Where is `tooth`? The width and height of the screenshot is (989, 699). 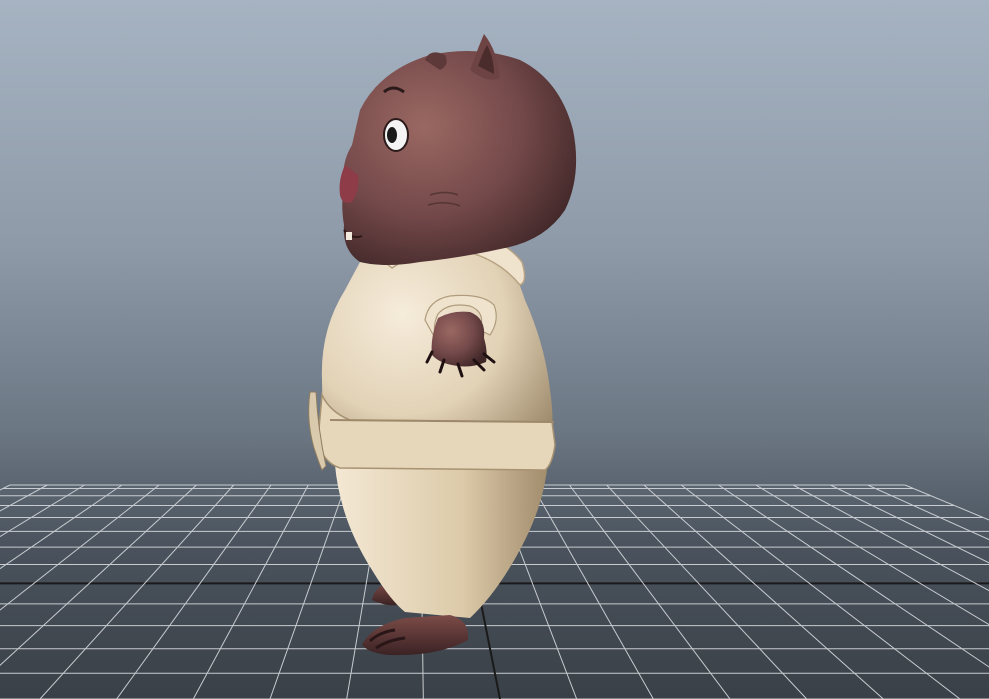
tooth is located at coordinates (349, 236).